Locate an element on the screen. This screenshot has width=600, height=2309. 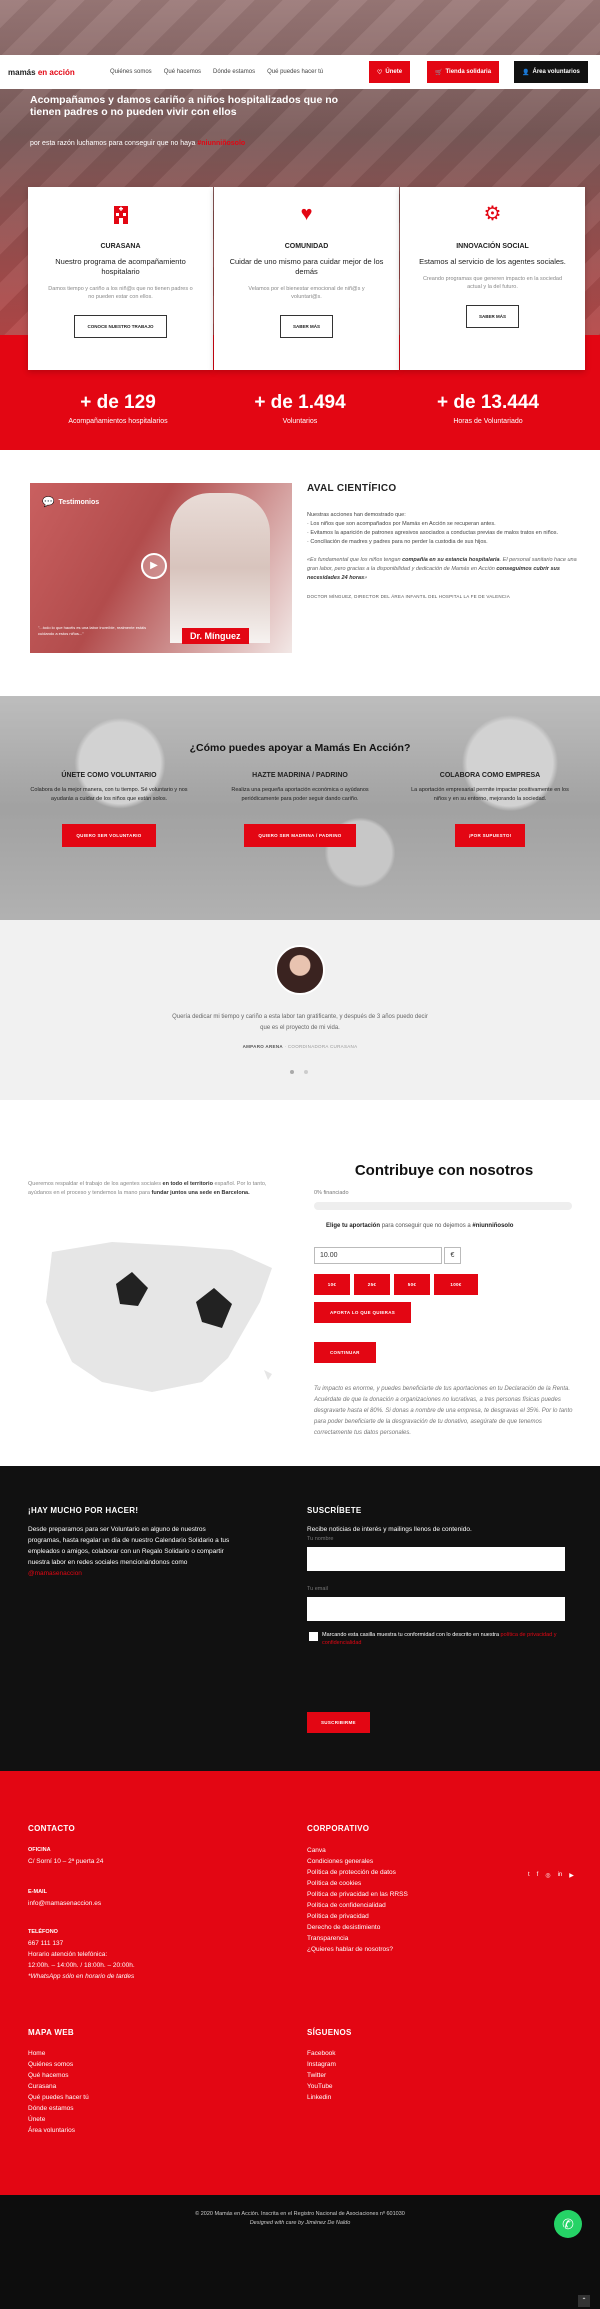
mapa-link: Quiénes somos is located at coordinates (58, 2064).